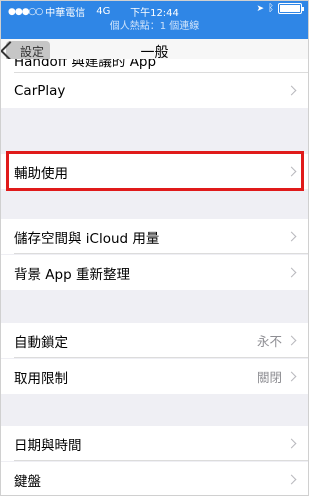  What do you see at coordinates (27, 481) in the screenshot?
I see `row-keyboard-label: 鍵盤` at bounding box center [27, 481].